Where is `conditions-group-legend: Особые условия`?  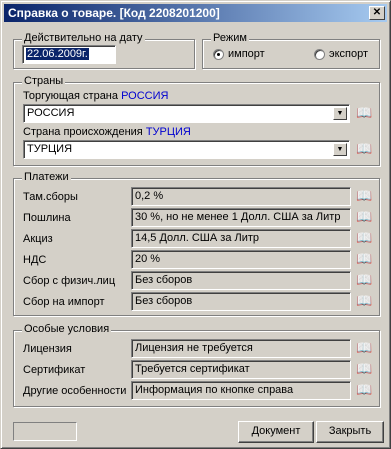
conditions-group-legend: Особые условия is located at coordinates (67, 329).